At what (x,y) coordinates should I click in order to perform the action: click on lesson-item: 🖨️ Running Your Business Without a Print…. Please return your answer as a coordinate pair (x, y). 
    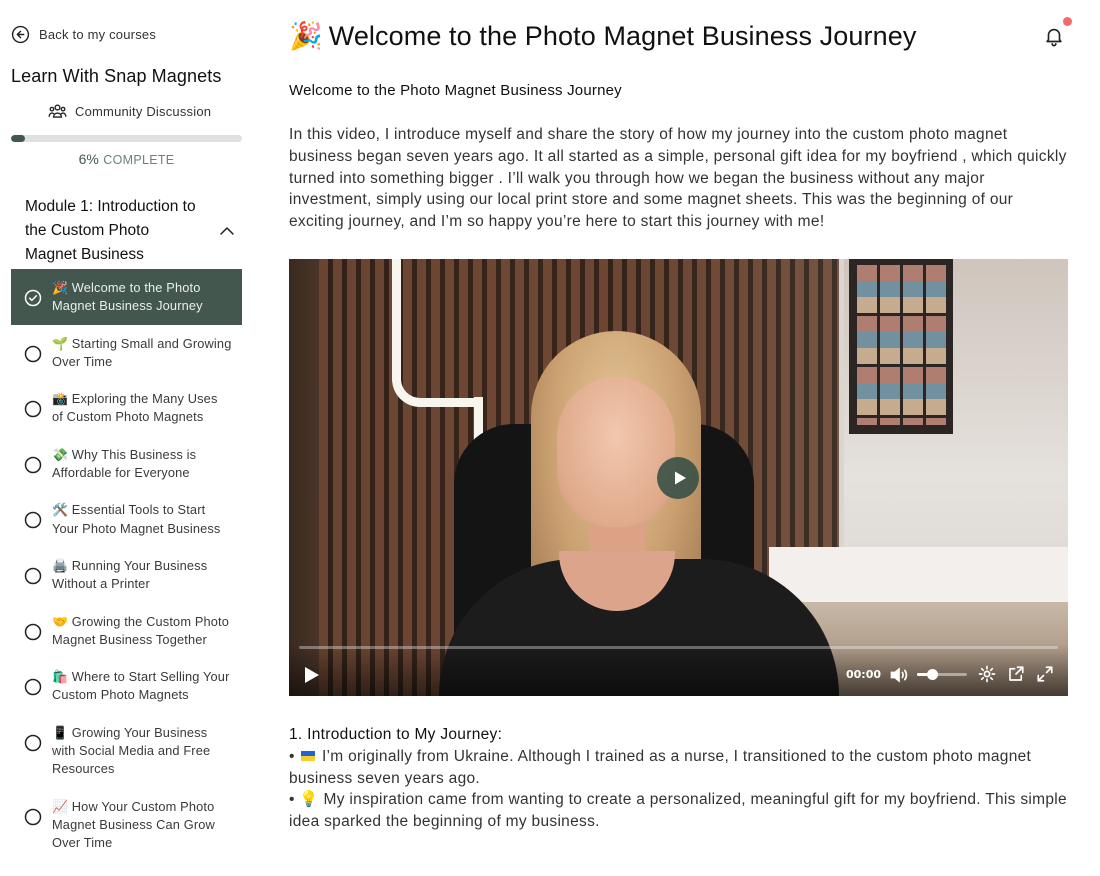
    Looking at the image, I should click on (126, 575).